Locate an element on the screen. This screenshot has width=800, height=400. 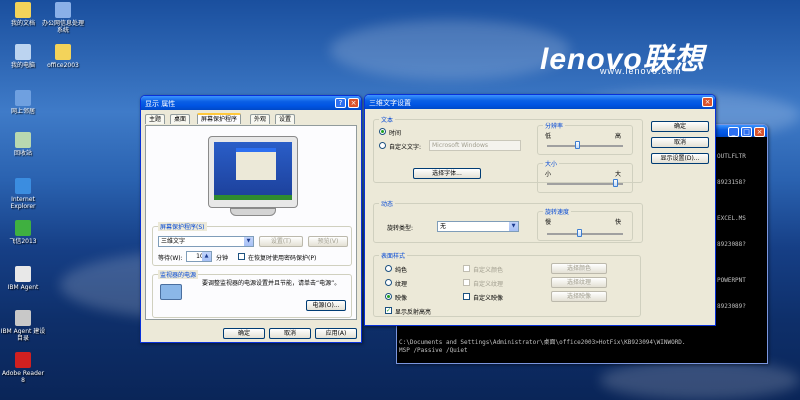
desktop-icon-label: IBM Agent is located at coordinates (23, 287).